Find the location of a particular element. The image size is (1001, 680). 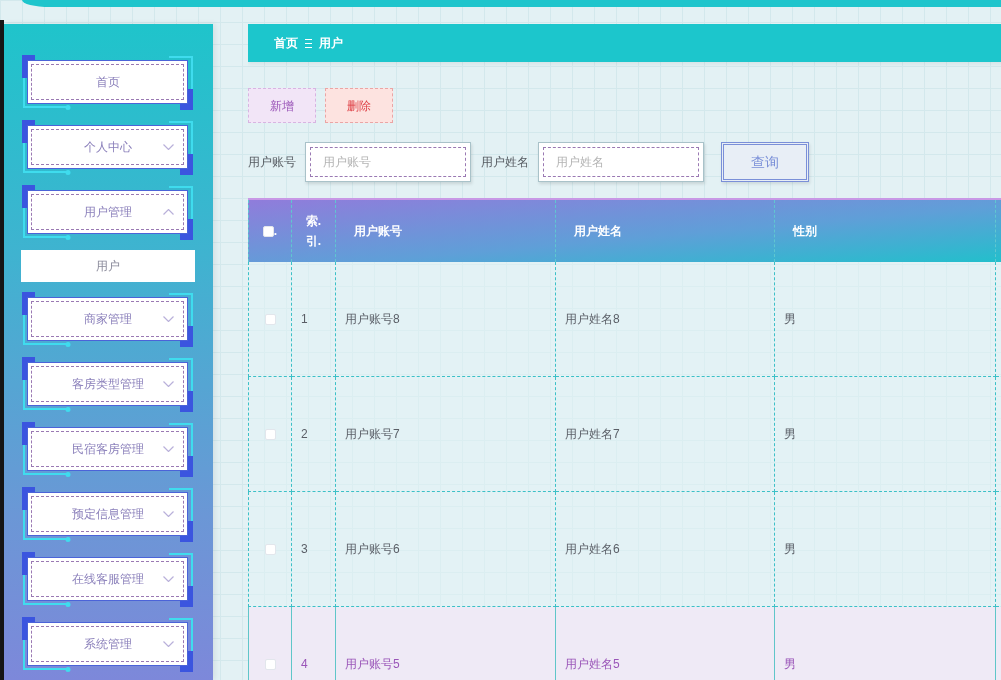

table-row: 4 用户账号5 用户姓名5 男 is located at coordinates (624, 643).